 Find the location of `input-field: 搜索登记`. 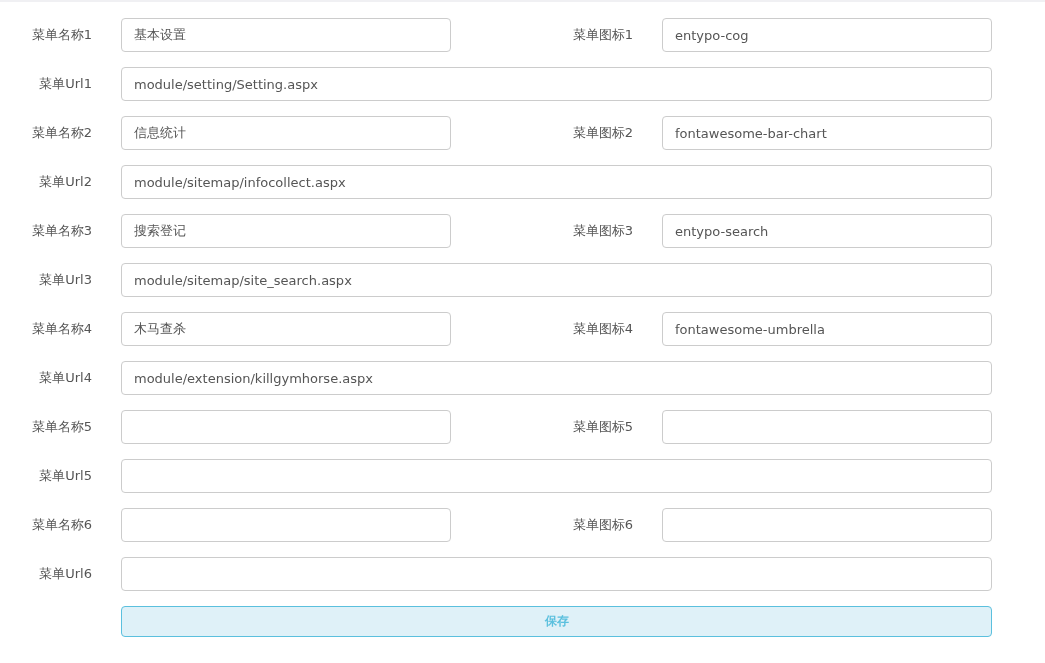

input-field: 搜索登记 is located at coordinates (286, 231).